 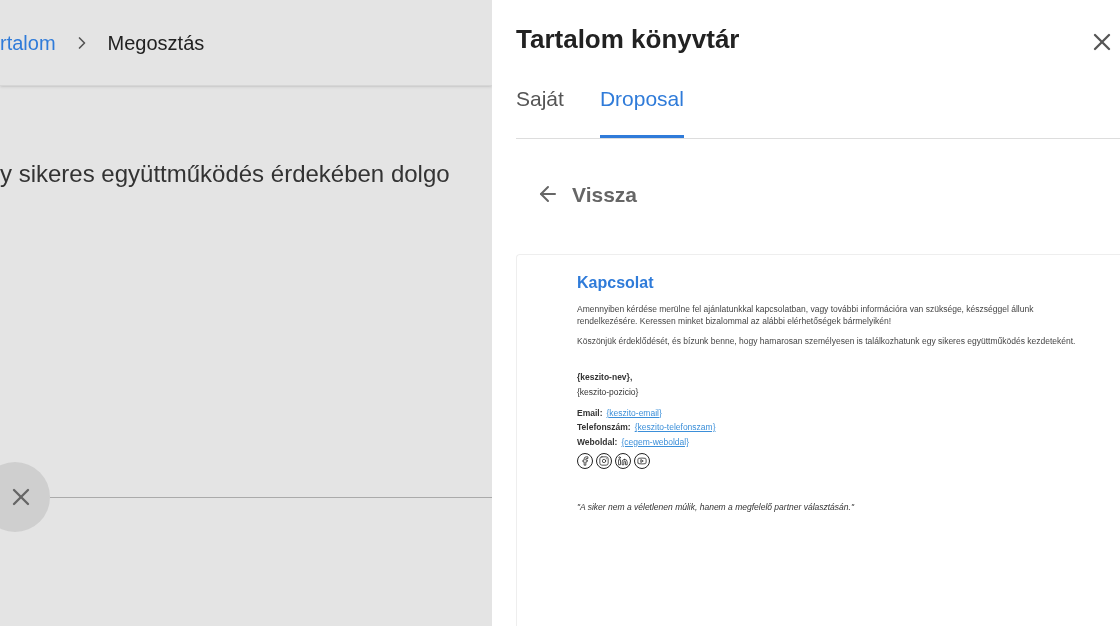 What do you see at coordinates (608, 392) in the screenshot?
I see `author-position: {keszito-pozicio}` at bounding box center [608, 392].